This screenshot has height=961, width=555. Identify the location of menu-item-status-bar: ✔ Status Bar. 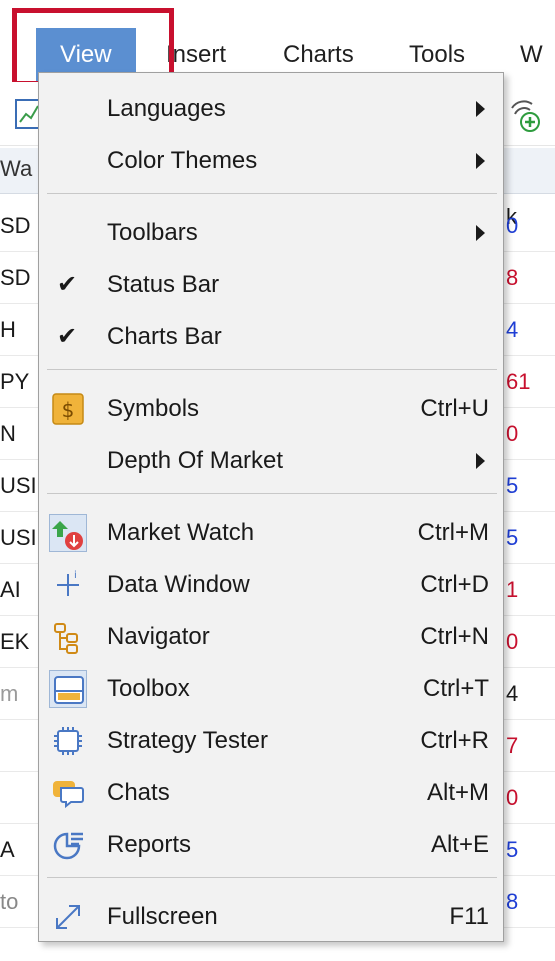
(271, 285).